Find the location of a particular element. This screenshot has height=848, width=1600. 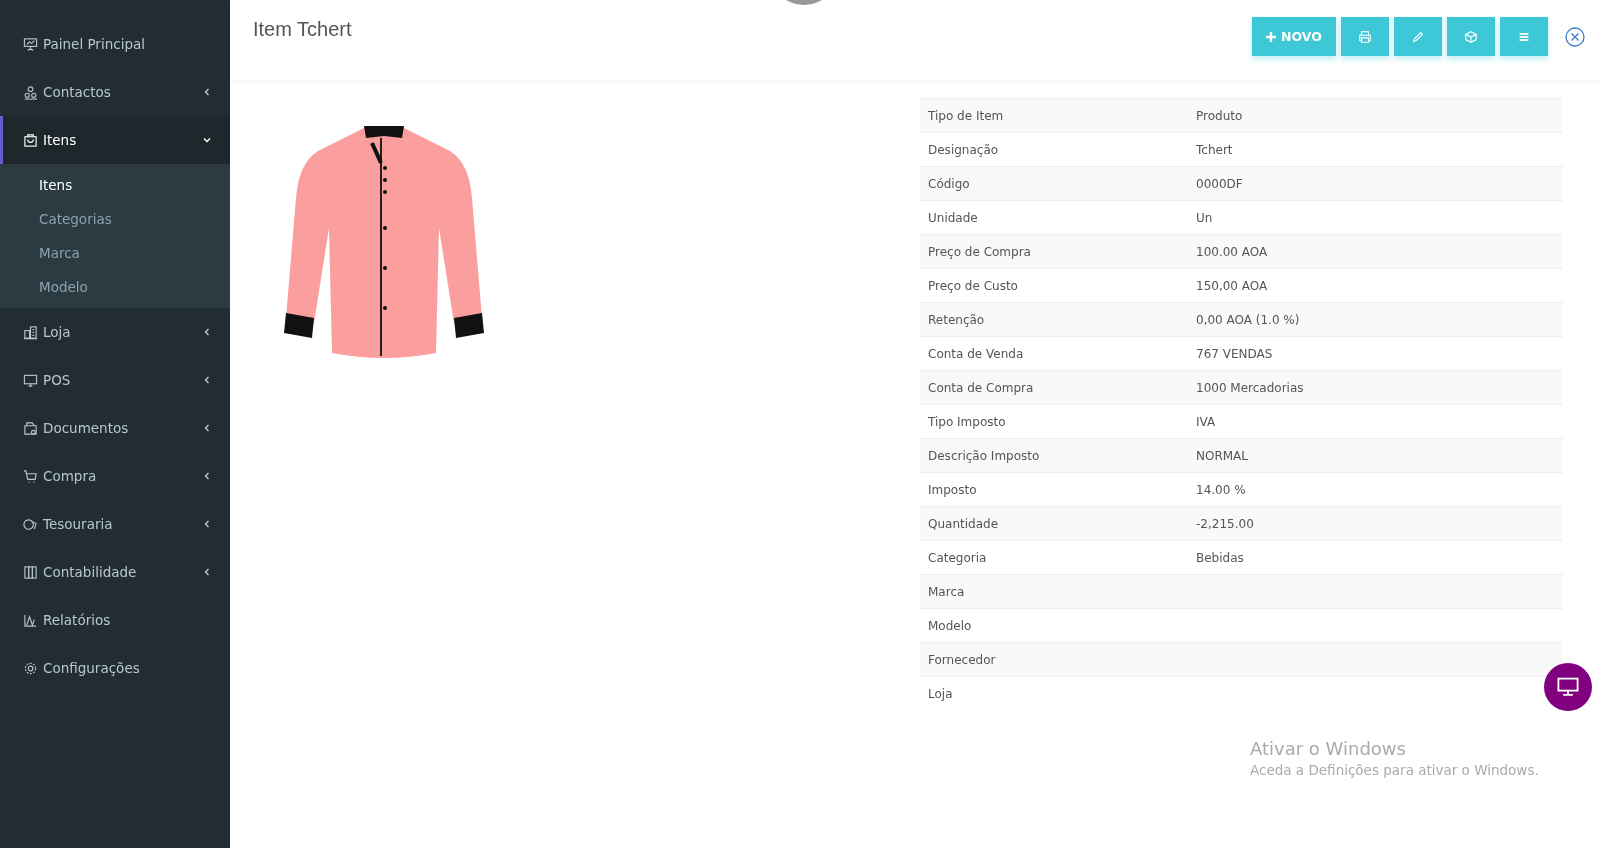

field-label: Tipo Imposto is located at coordinates (967, 422).